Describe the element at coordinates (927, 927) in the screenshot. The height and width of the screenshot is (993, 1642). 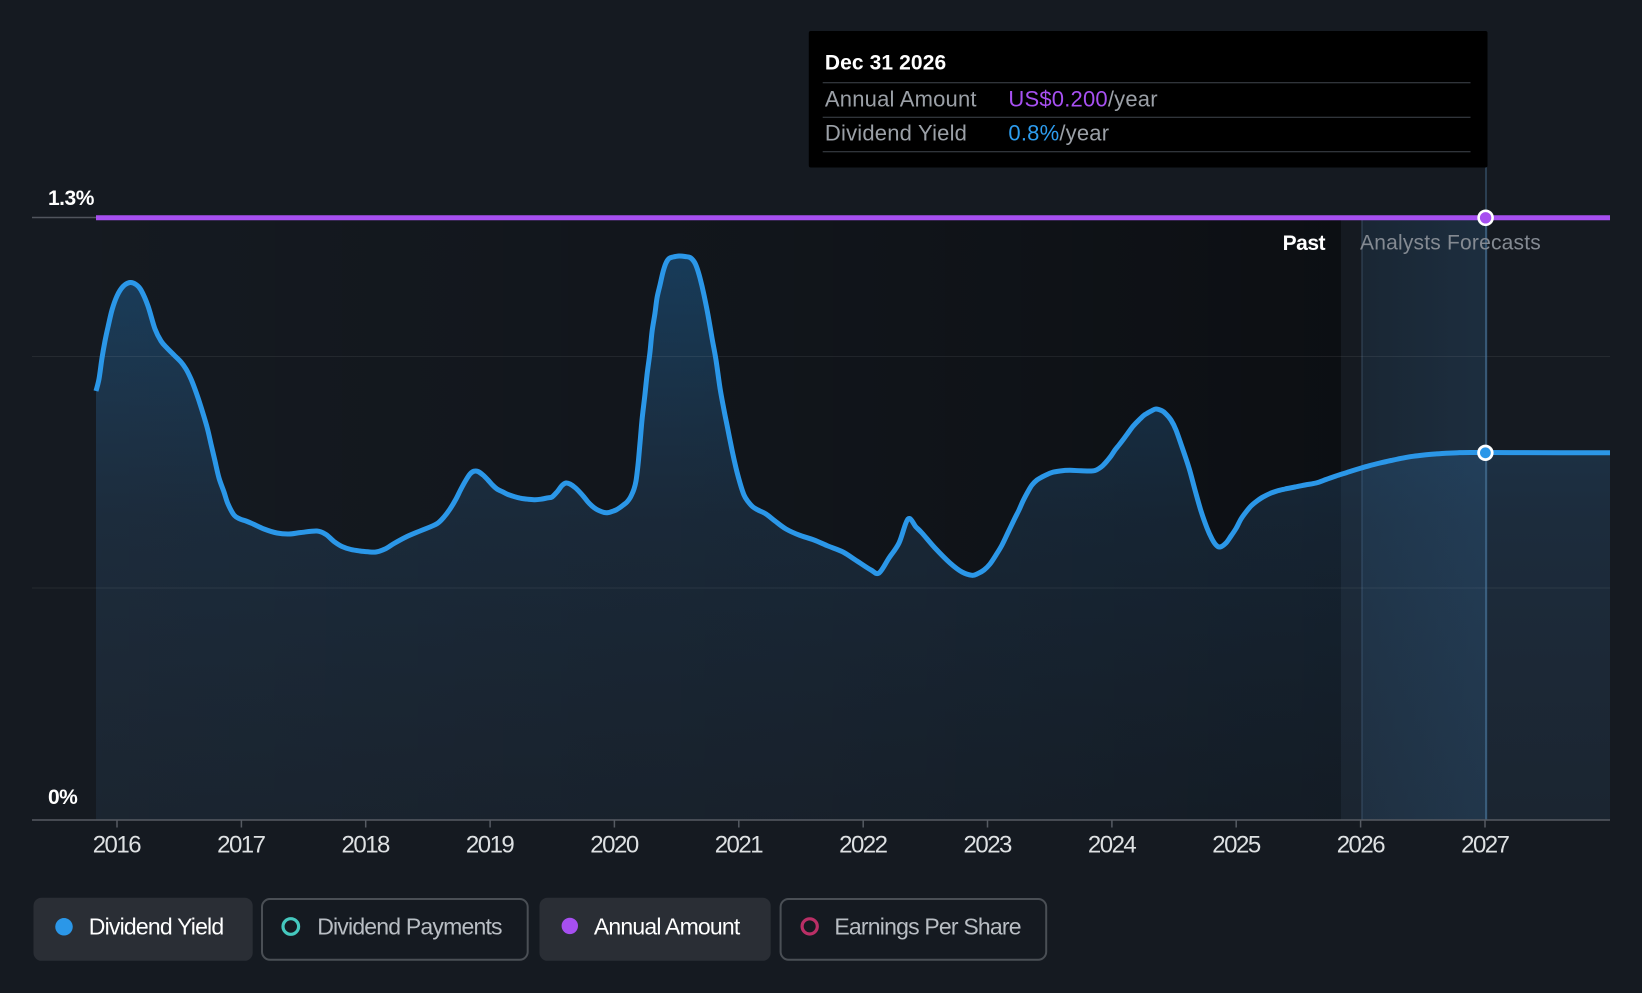
I see `svg-text: Earnings Per Share` at that location.